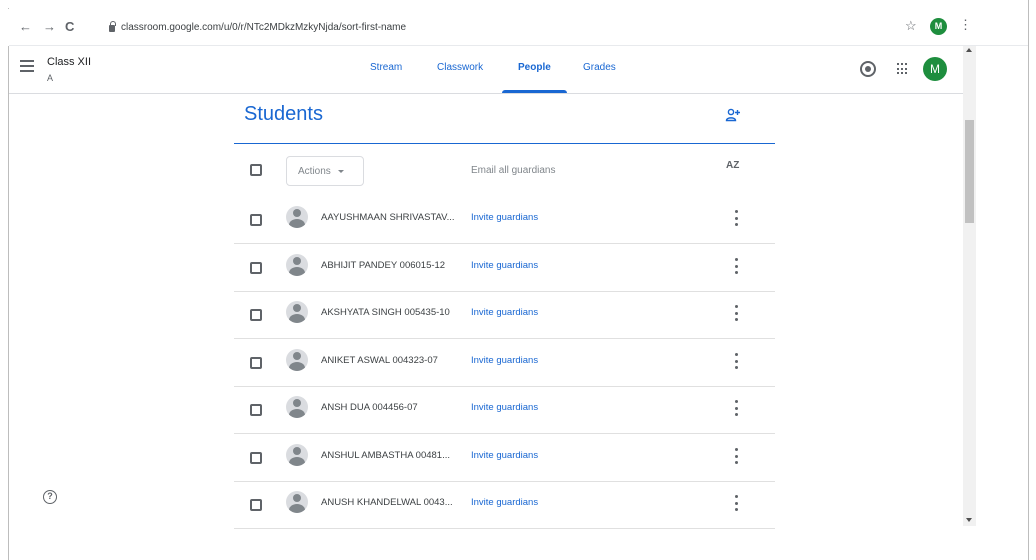  What do you see at coordinates (391, 407) in the screenshot?
I see `student-name: ANSH DUA 004456-07` at bounding box center [391, 407].